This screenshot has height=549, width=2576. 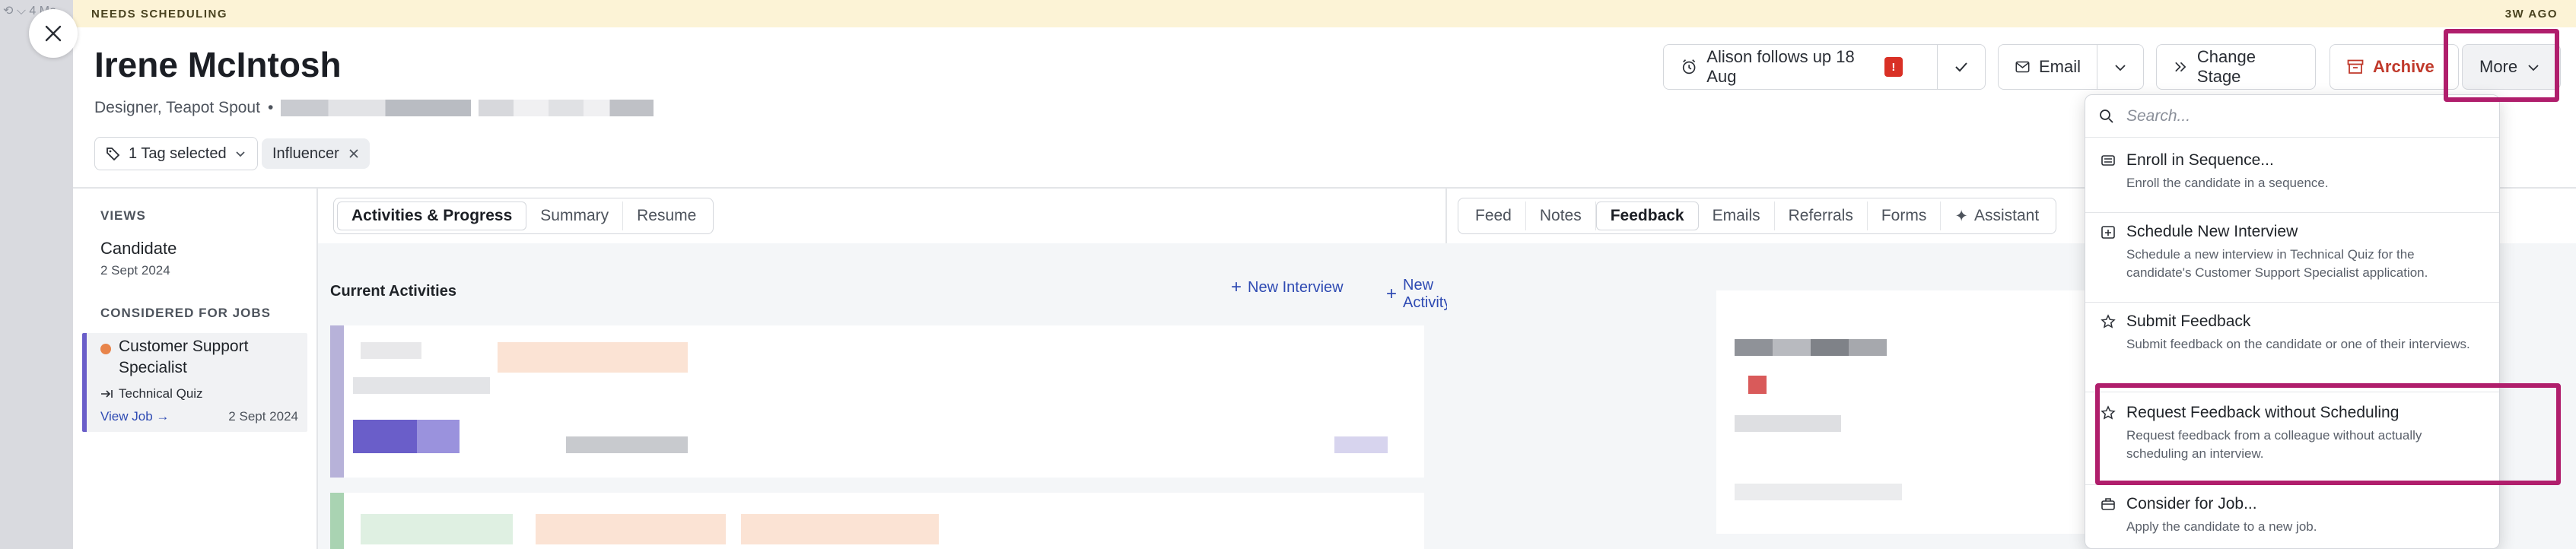 What do you see at coordinates (393, 291) in the screenshot?
I see `current-activities-heading: Current Activities` at bounding box center [393, 291].